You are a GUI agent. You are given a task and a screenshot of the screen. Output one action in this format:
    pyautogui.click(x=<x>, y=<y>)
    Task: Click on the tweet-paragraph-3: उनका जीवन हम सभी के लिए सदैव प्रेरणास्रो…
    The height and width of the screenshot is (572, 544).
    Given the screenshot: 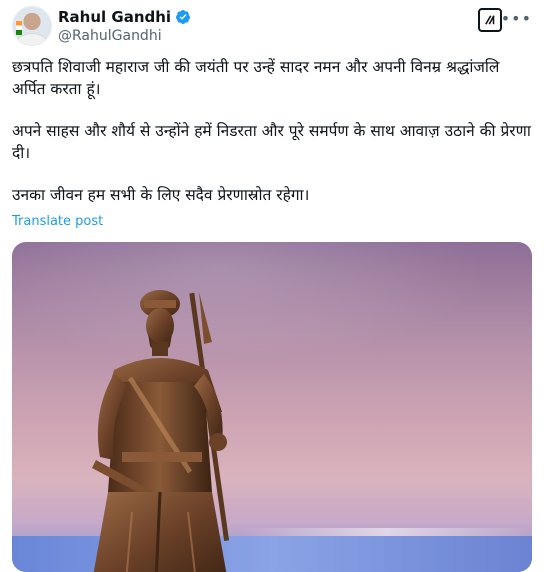 What is the action you would take?
    pyautogui.click(x=161, y=195)
    